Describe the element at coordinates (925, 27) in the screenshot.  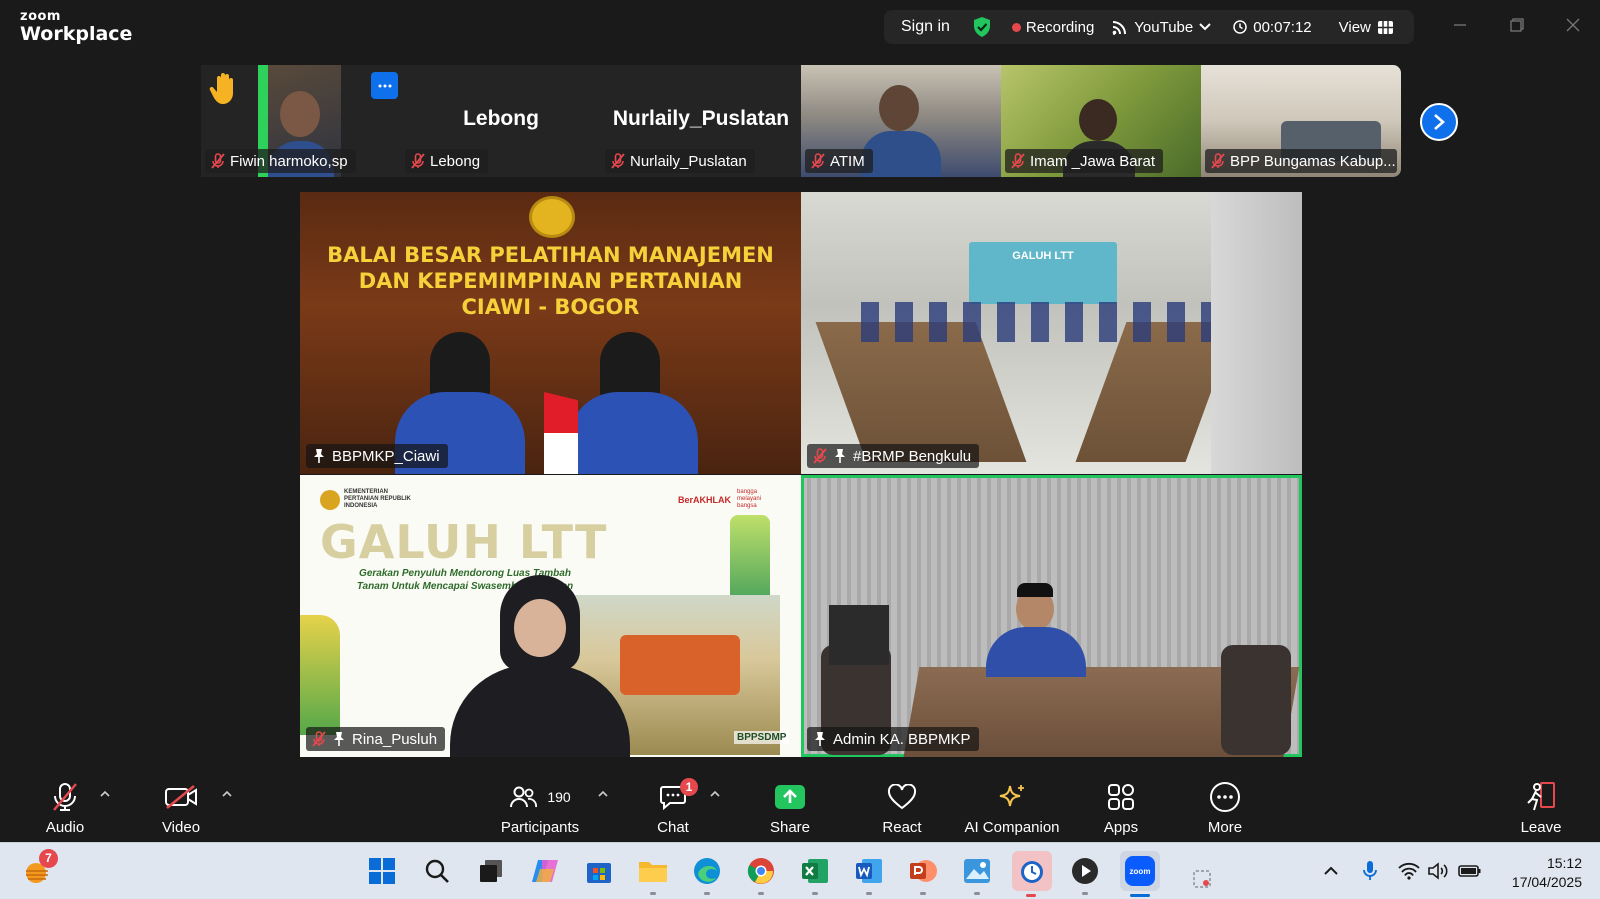
I see `sign-in-button: Sign in` at that location.